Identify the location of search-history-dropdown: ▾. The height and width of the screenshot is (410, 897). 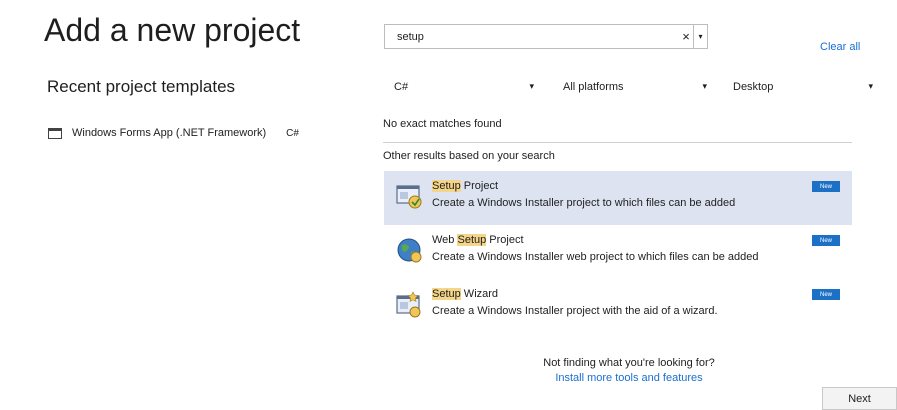
(700, 36).